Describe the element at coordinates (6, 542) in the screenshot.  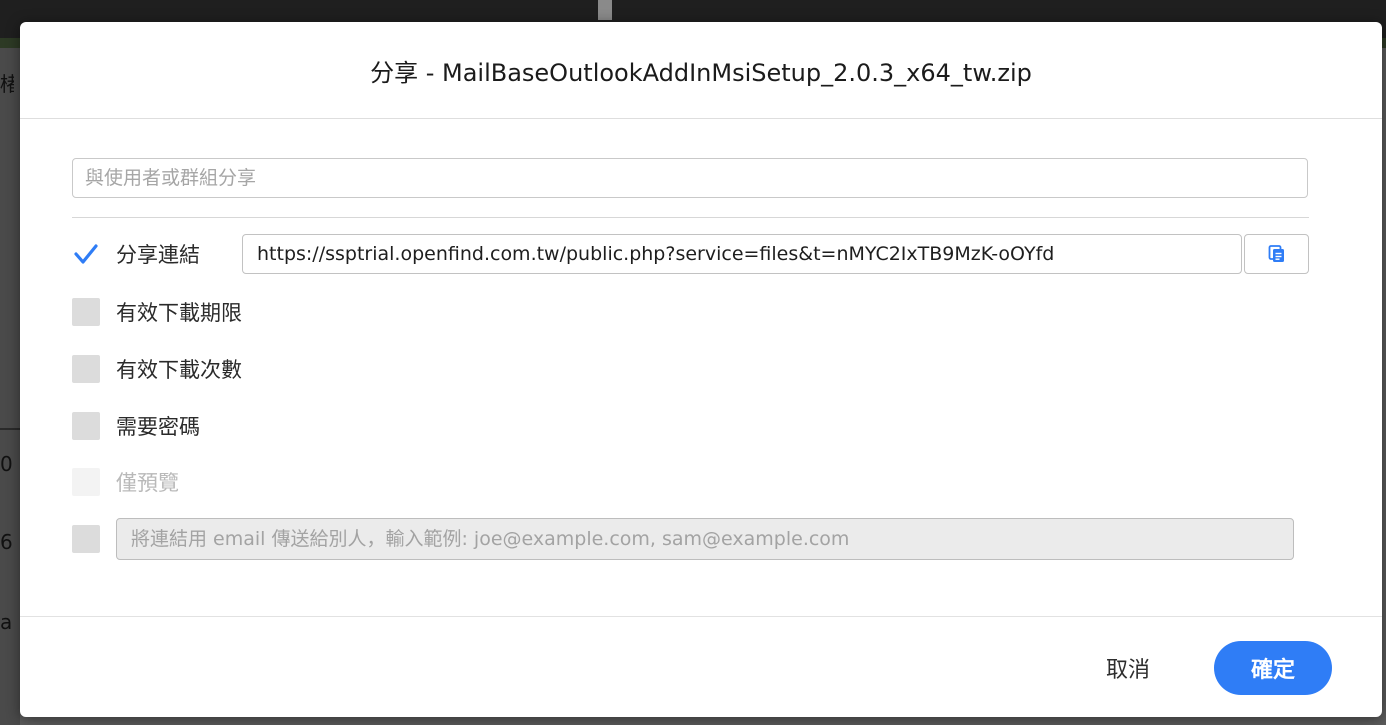
I see `background-text: 6` at that location.